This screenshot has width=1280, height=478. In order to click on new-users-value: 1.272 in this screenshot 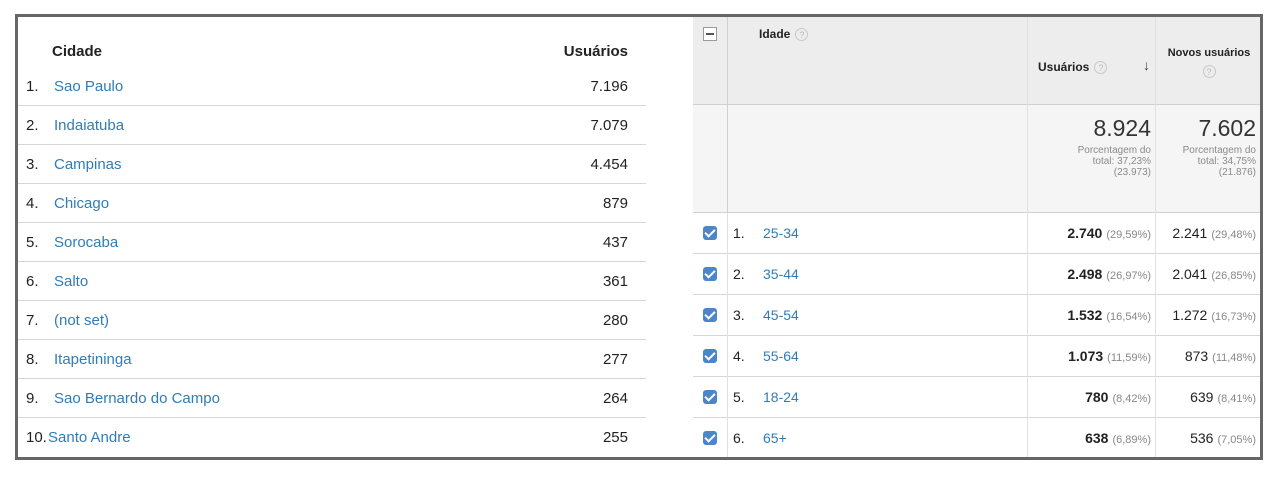, I will do `click(1190, 315)`.